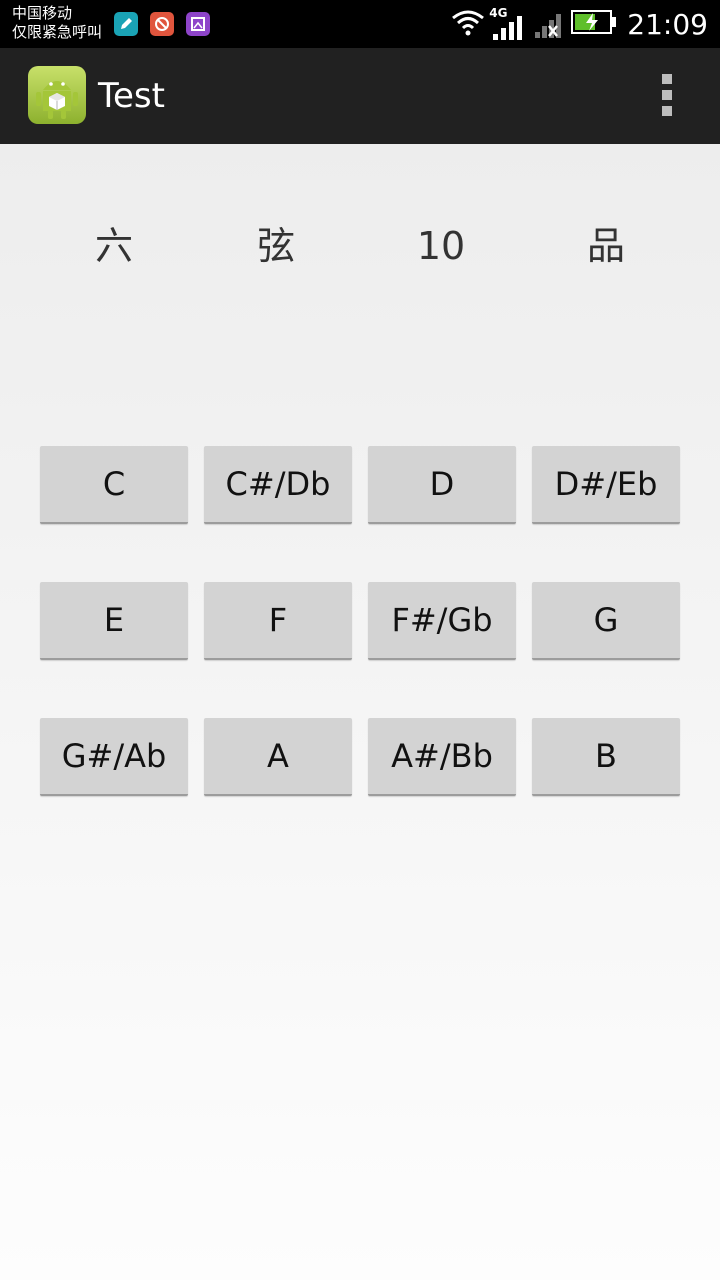 The image size is (720, 1280). I want to click on tool-icon, so click(162, 24).